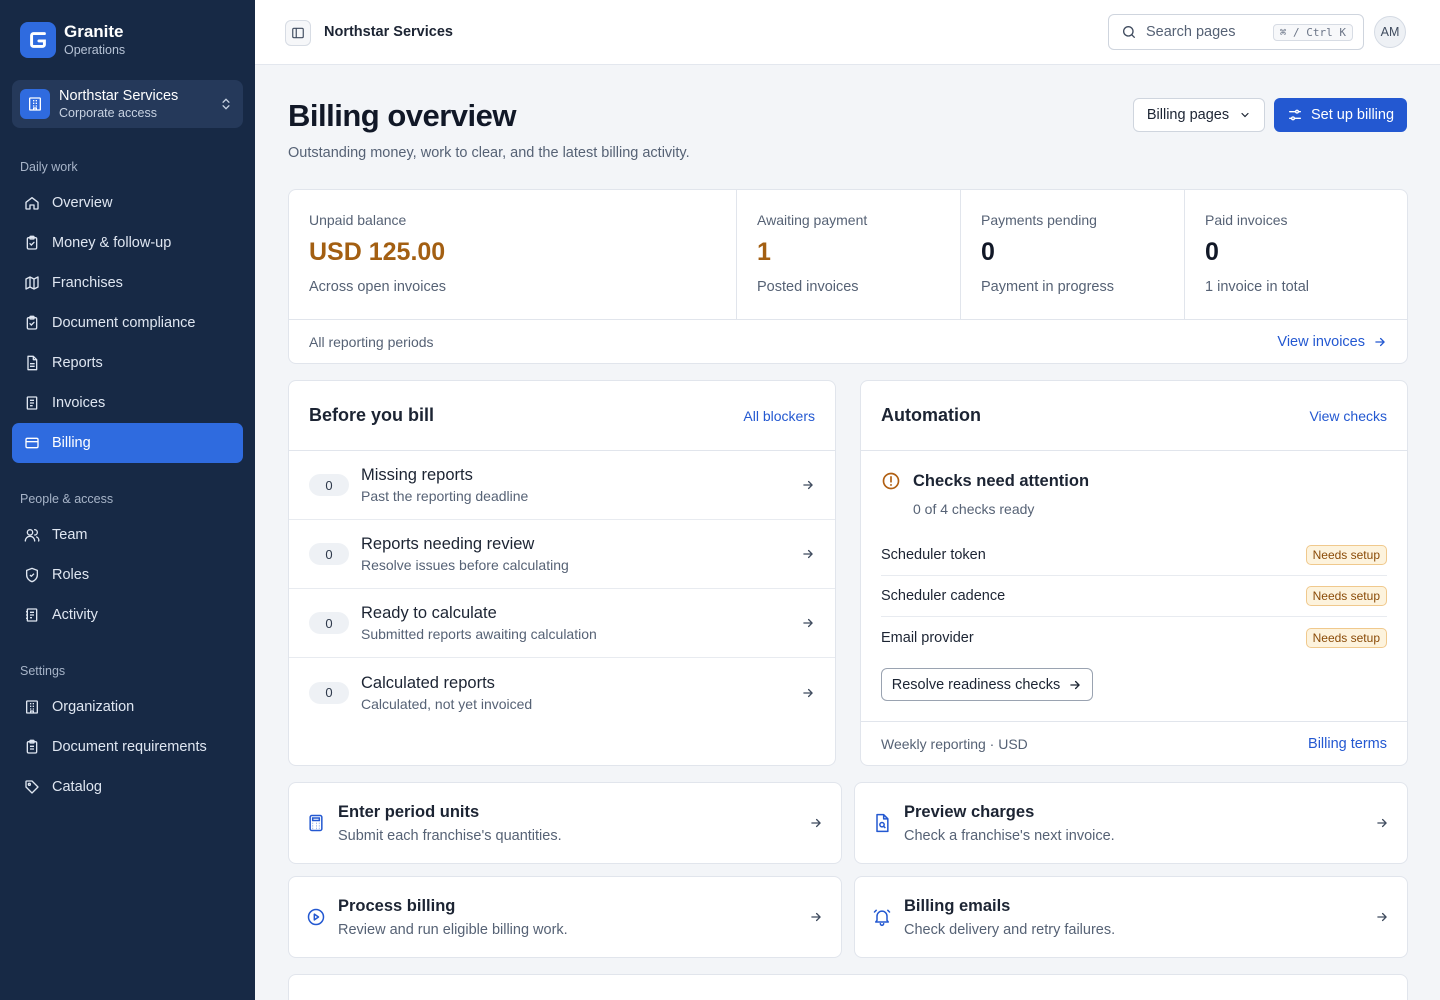  What do you see at coordinates (954, 744) in the screenshot?
I see `reporting-cadence: Weekly reporting · USD` at bounding box center [954, 744].